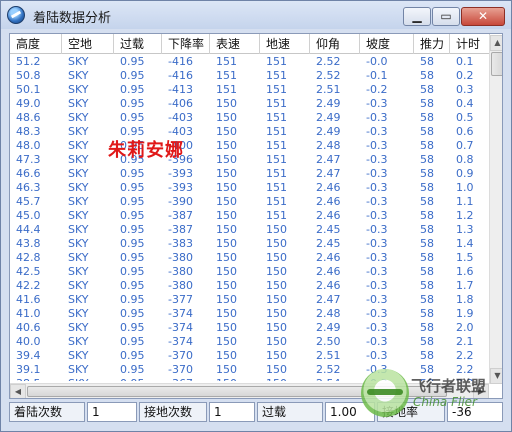  I want to click on table-cell: 2.47, so click(328, 173).